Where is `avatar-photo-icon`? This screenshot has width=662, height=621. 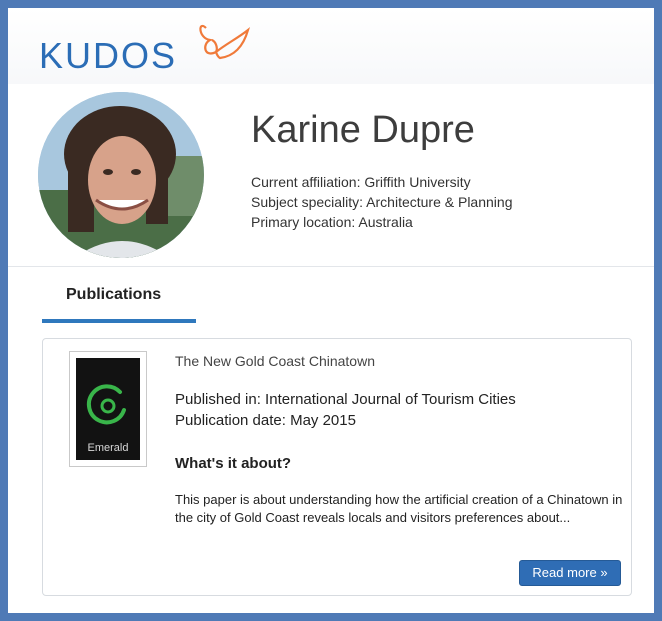 avatar-photo-icon is located at coordinates (121, 175).